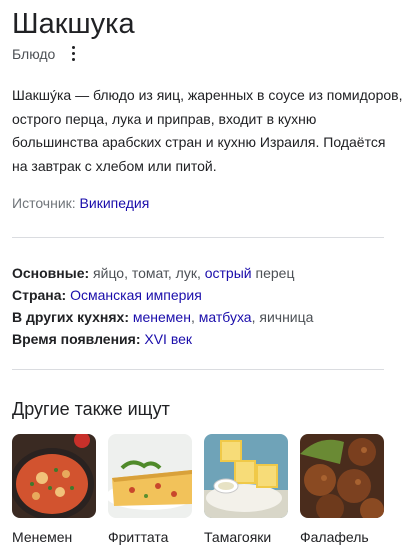 This screenshot has height=559, width=416. I want to click on fact-value: перец, so click(275, 273).